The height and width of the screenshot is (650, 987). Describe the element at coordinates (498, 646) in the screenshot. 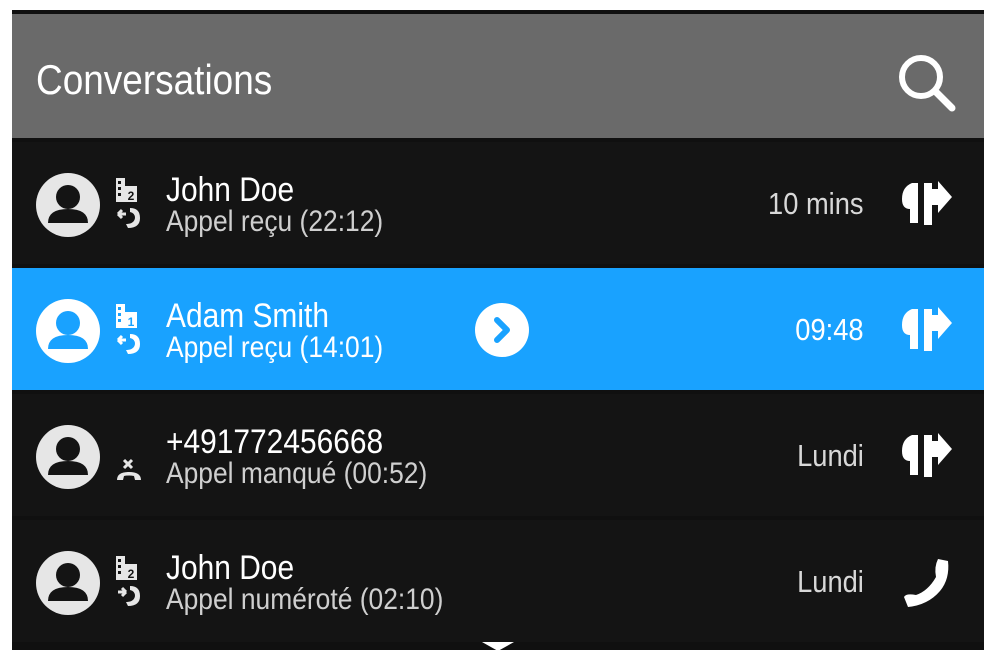

I see `scroll-down-indicator` at that location.